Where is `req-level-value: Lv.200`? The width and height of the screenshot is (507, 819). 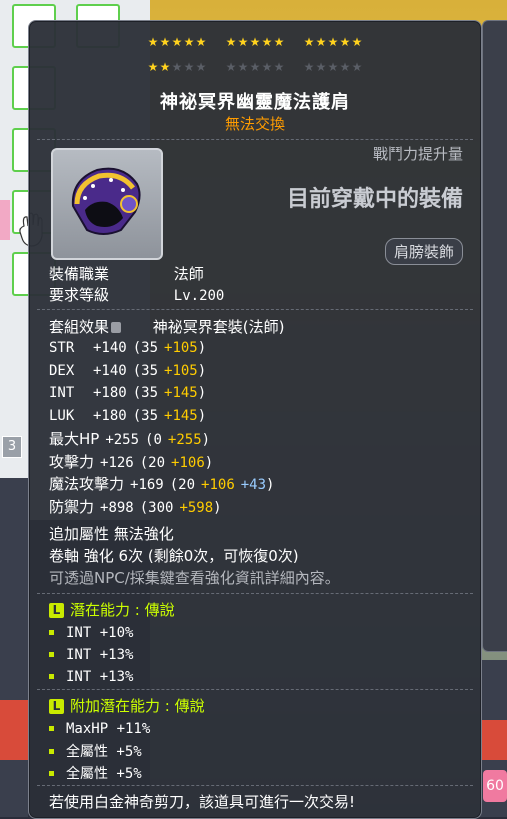
req-level-value: Lv.200 is located at coordinates (199, 296).